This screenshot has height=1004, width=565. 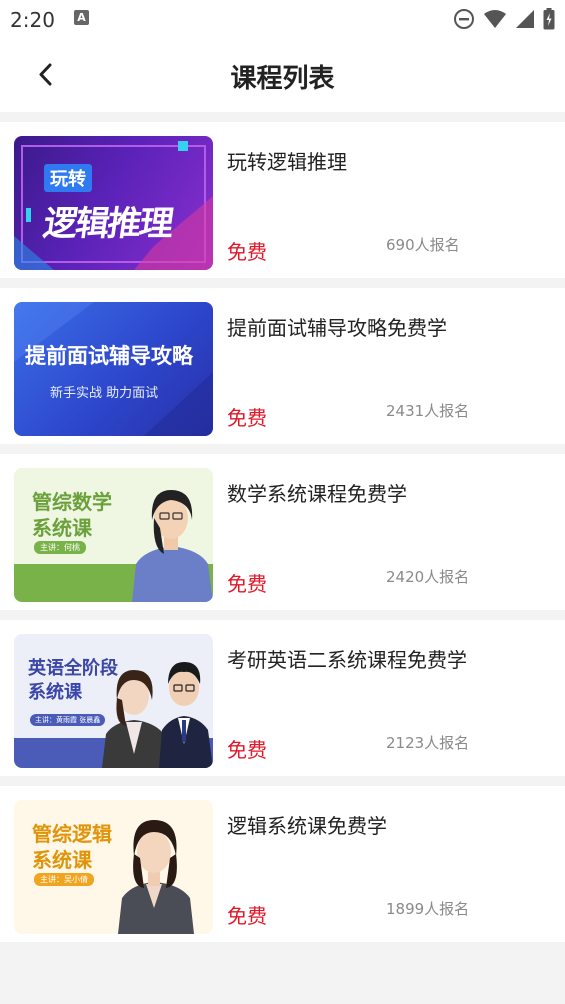 What do you see at coordinates (60, 547) in the screenshot?
I see `thumb-tag: 主讲：何桃` at bounding box center [60, 547].